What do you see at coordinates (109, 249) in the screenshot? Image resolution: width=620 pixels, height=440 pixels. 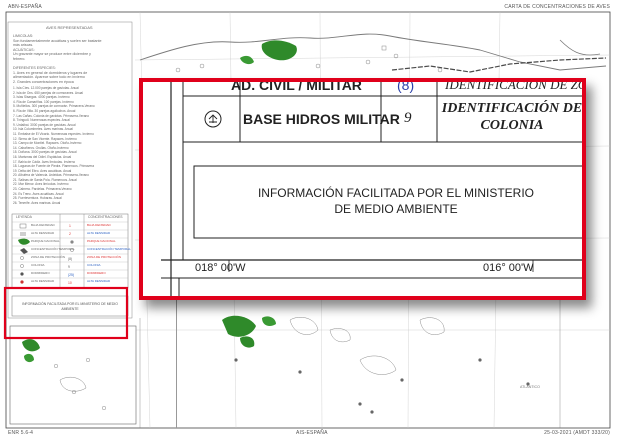 I see `legend-table-row-concentration: CONCENTRACIÓN TEMPORAL` at bounding box center [109, 249].